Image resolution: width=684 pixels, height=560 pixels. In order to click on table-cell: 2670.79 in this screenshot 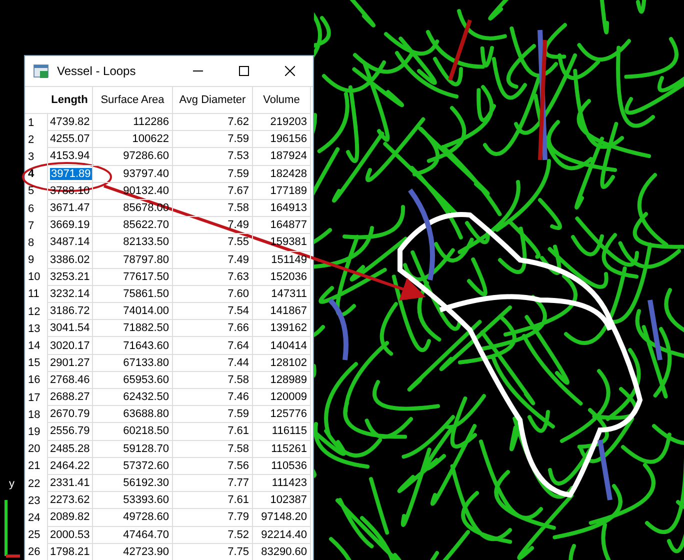, I will do `click(70, 415)`.